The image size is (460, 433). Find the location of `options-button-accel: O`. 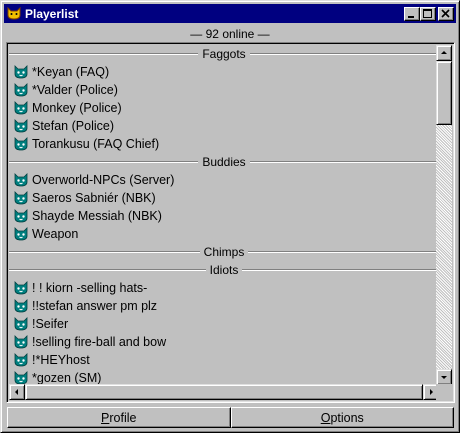

options-button-accel: O is located at coordinates (325, 417).